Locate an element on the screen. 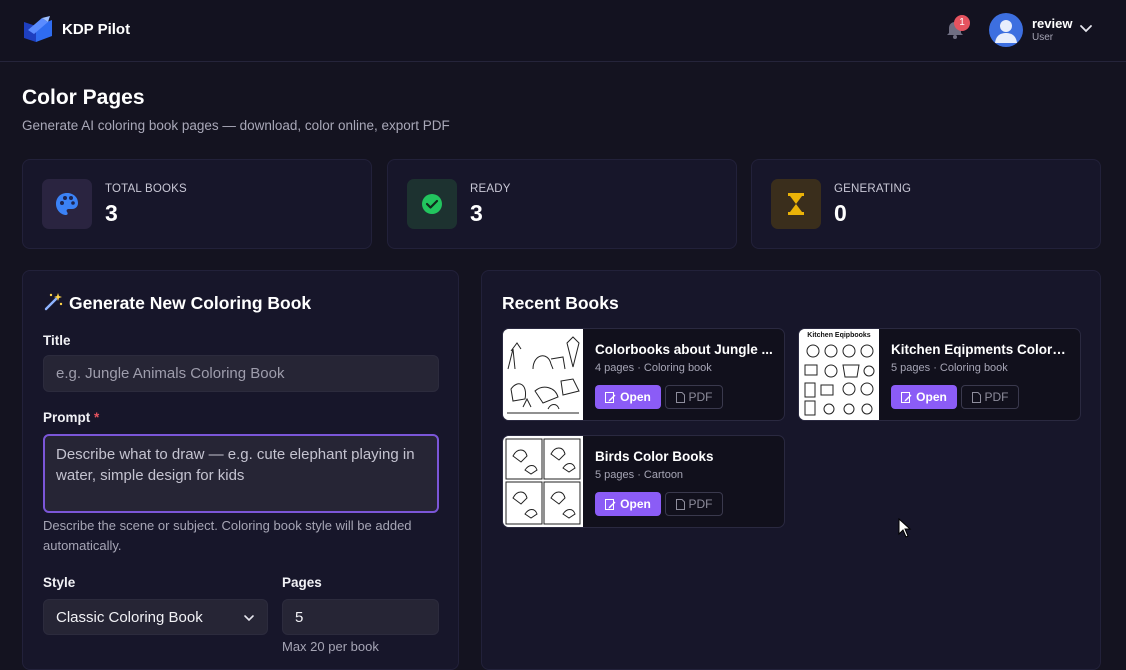  title-input is located at coordinates (241, 373).